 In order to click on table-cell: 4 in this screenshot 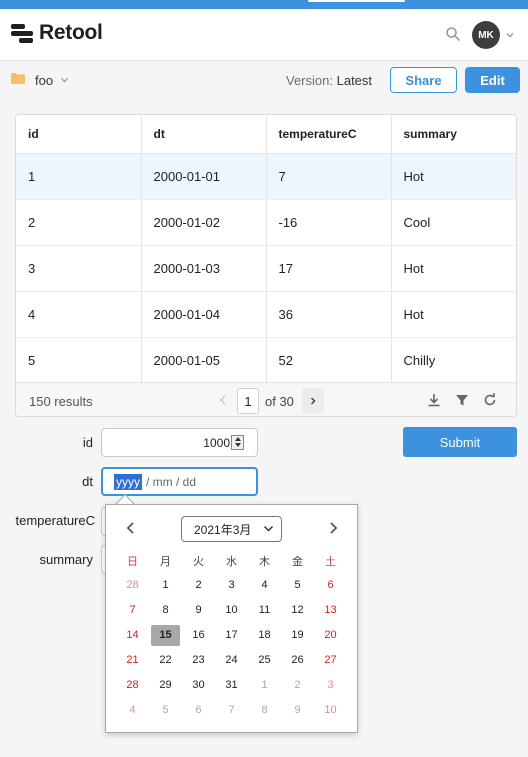, I will do `click(79, 314)`.